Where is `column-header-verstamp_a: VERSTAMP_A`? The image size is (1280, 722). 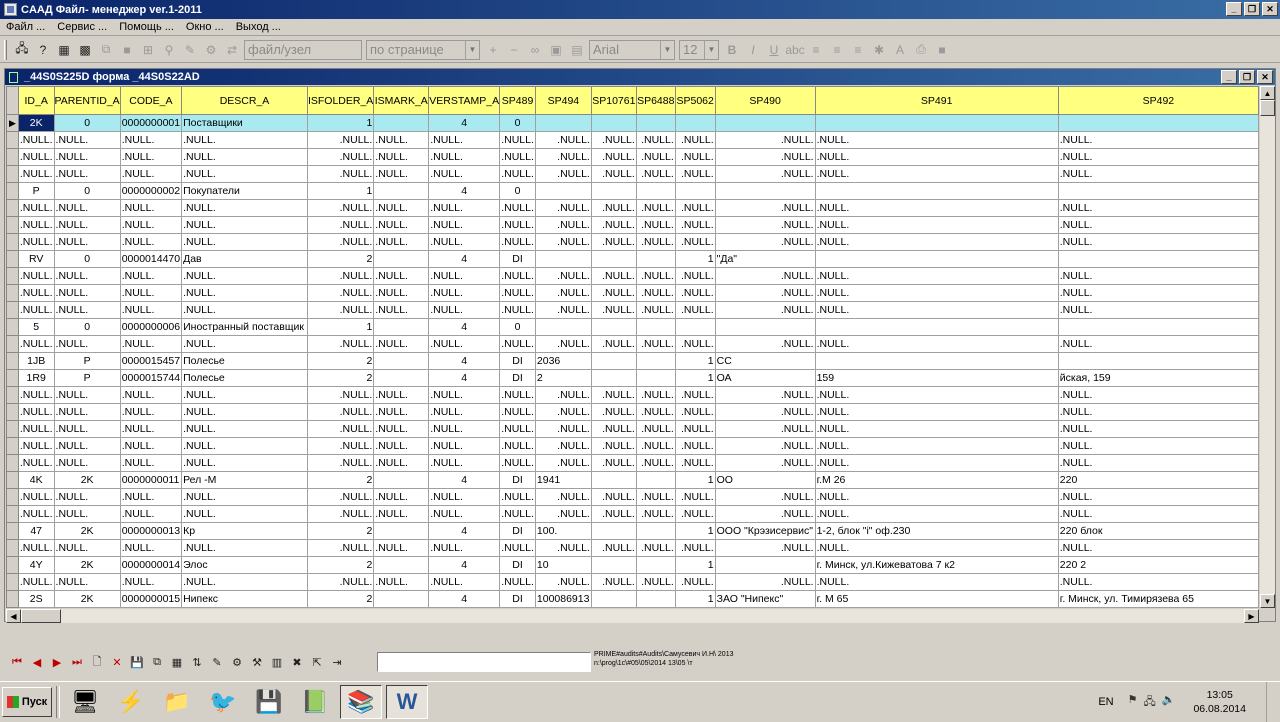 column-header-verstamp_a: VERSTAMP_A is located at coordinates (464, 100).